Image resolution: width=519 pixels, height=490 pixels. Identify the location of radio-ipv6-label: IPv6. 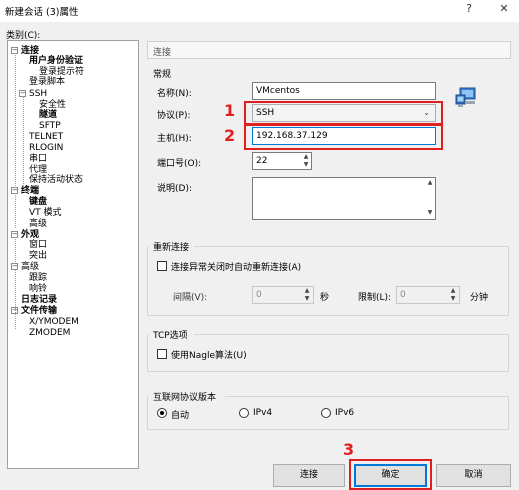
(345, 413).